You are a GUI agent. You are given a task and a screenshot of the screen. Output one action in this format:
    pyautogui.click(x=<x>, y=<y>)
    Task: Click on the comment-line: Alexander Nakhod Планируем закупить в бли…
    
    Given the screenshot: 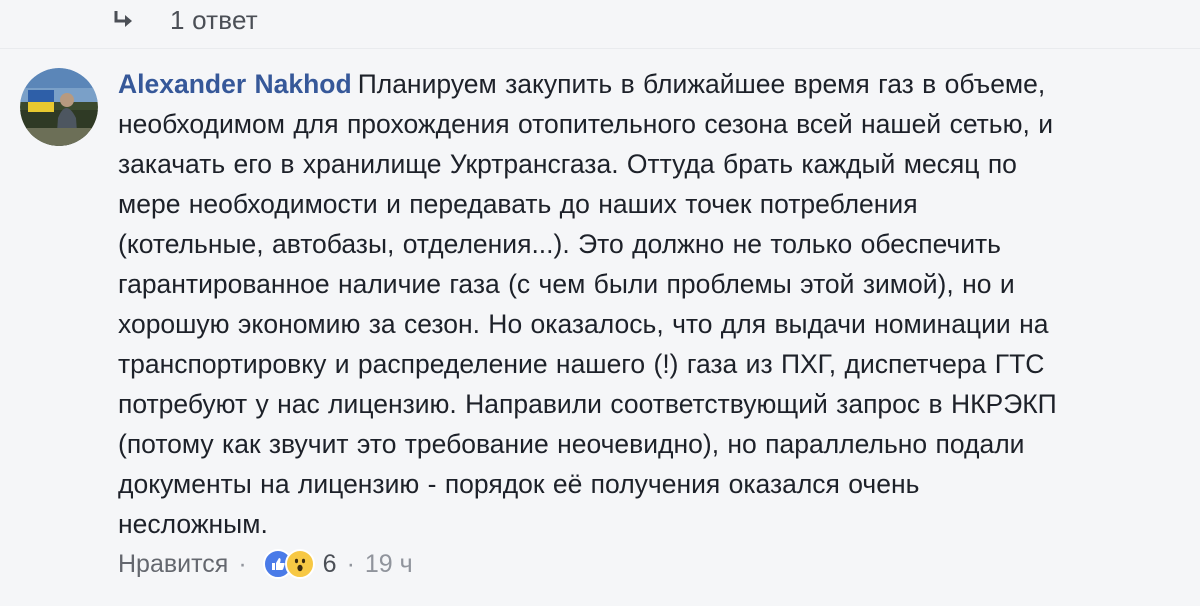 What is the action you would take?
    pyautogui.click(x=648, y=84)
    